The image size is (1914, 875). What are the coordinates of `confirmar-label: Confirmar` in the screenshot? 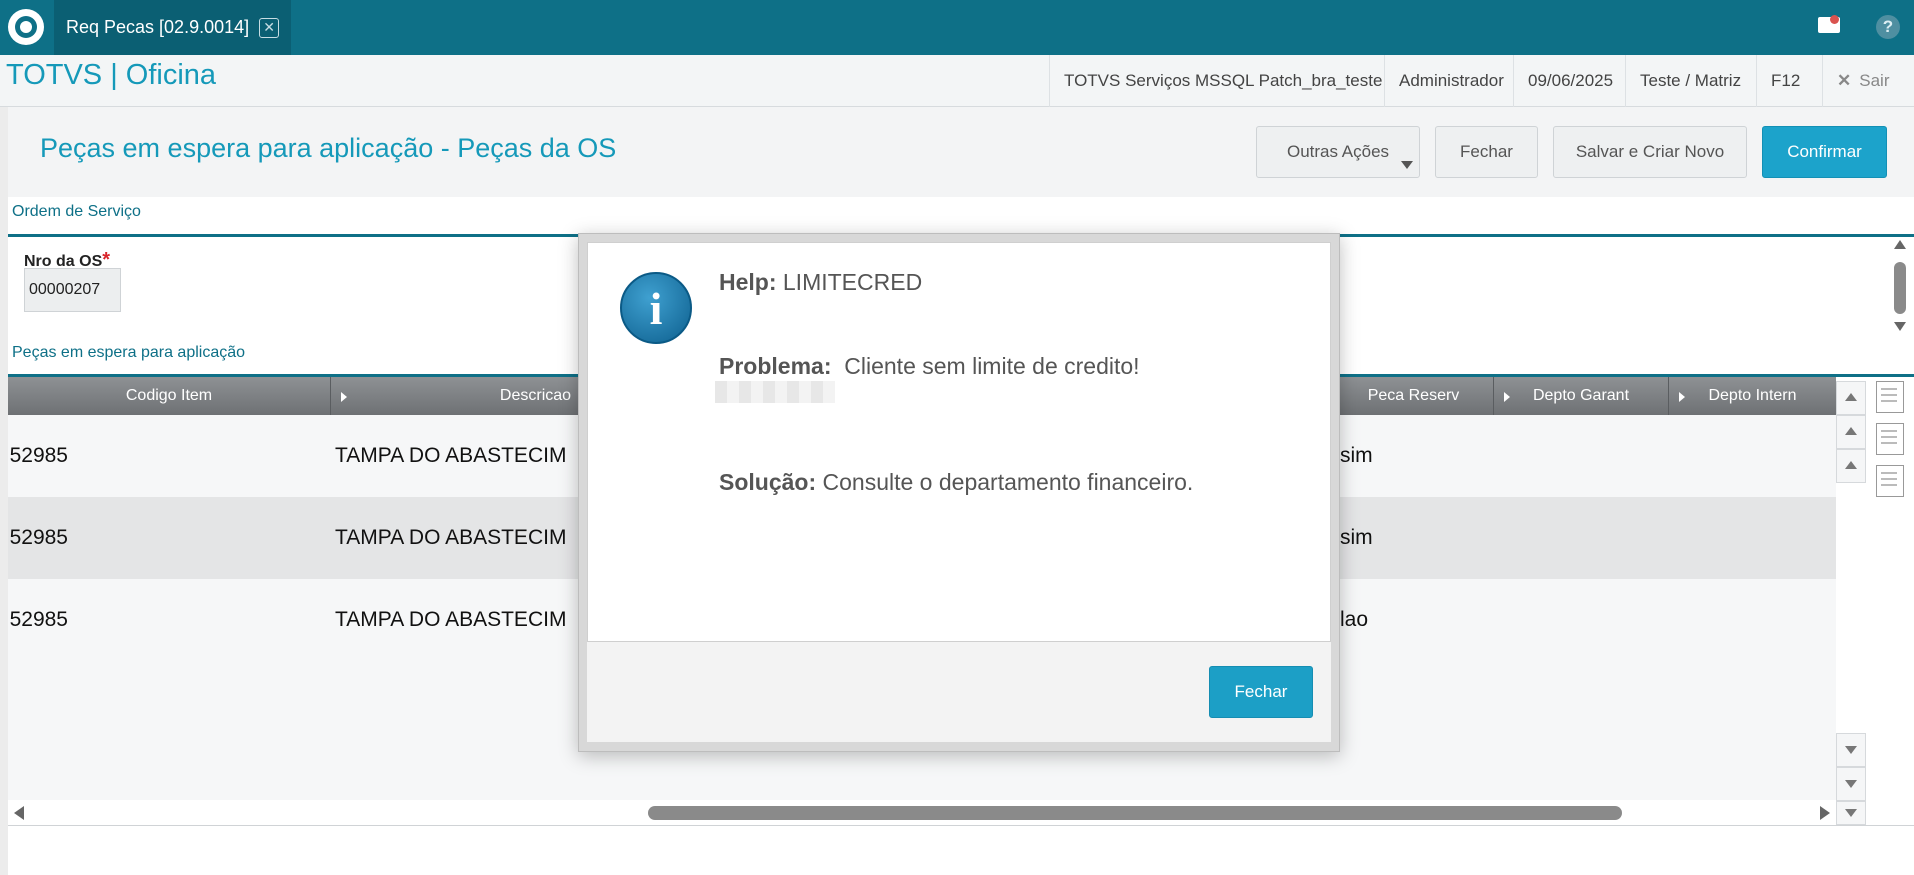 It's located at (1824, 151).